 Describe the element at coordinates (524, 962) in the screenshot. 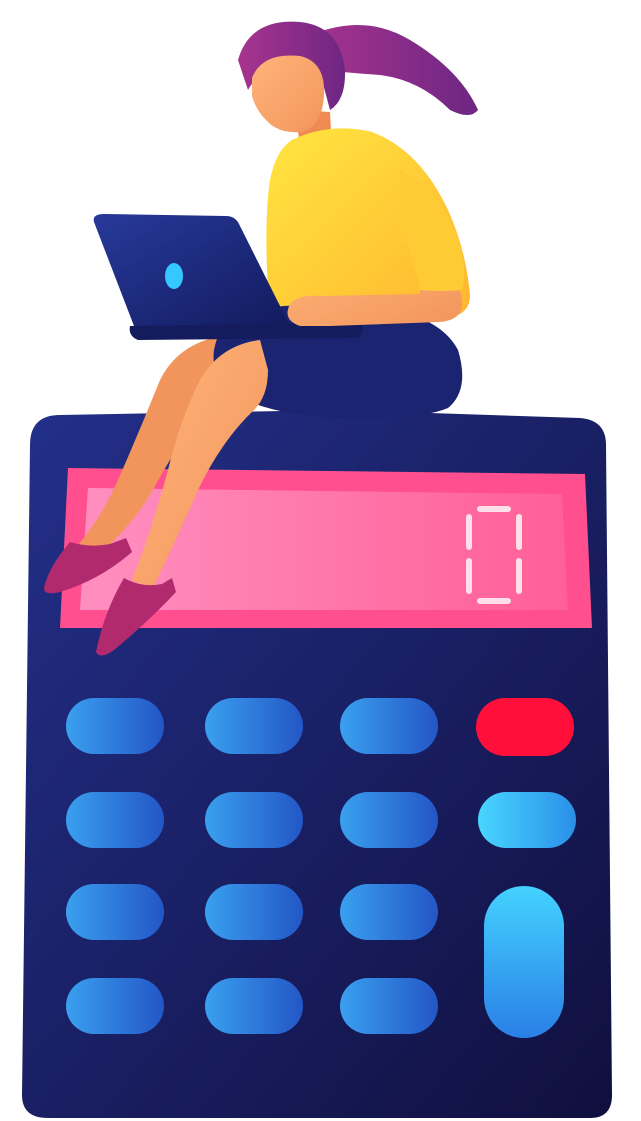

I see `calc-key-equals` at that location.